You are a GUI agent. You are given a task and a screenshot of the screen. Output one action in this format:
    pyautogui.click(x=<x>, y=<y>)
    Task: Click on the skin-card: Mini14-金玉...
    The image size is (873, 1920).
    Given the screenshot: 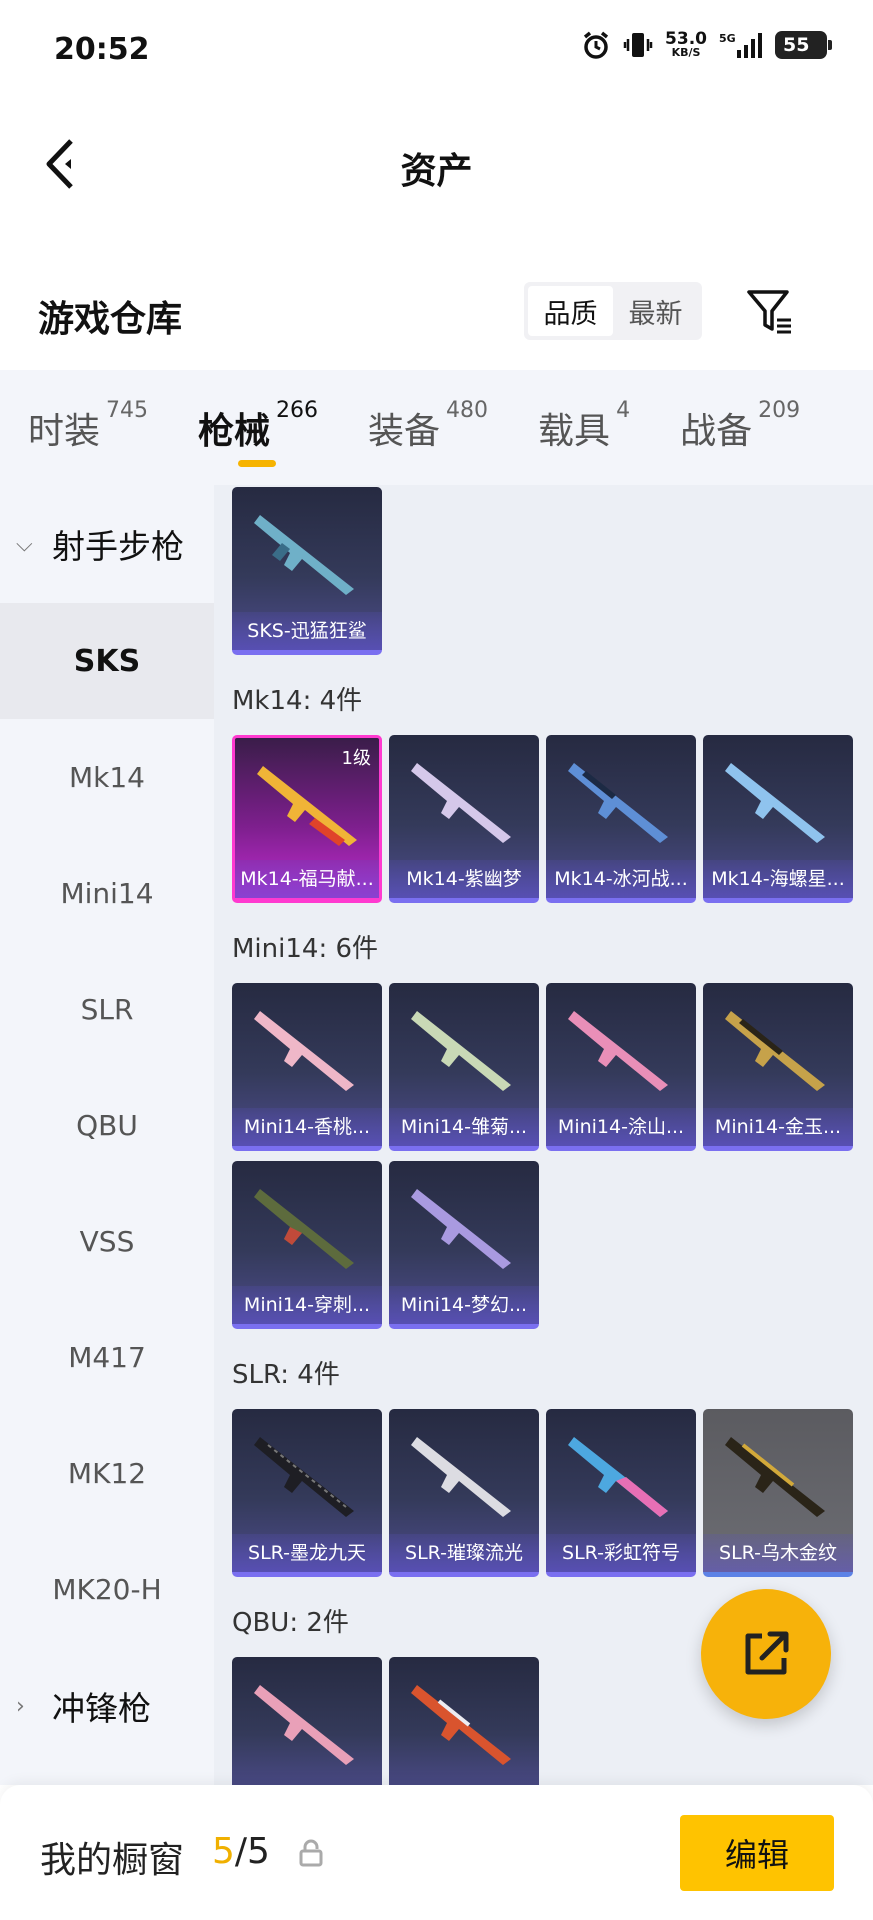 What is the action you would take?
    pyautogui.click(x=778, y=1067)
    